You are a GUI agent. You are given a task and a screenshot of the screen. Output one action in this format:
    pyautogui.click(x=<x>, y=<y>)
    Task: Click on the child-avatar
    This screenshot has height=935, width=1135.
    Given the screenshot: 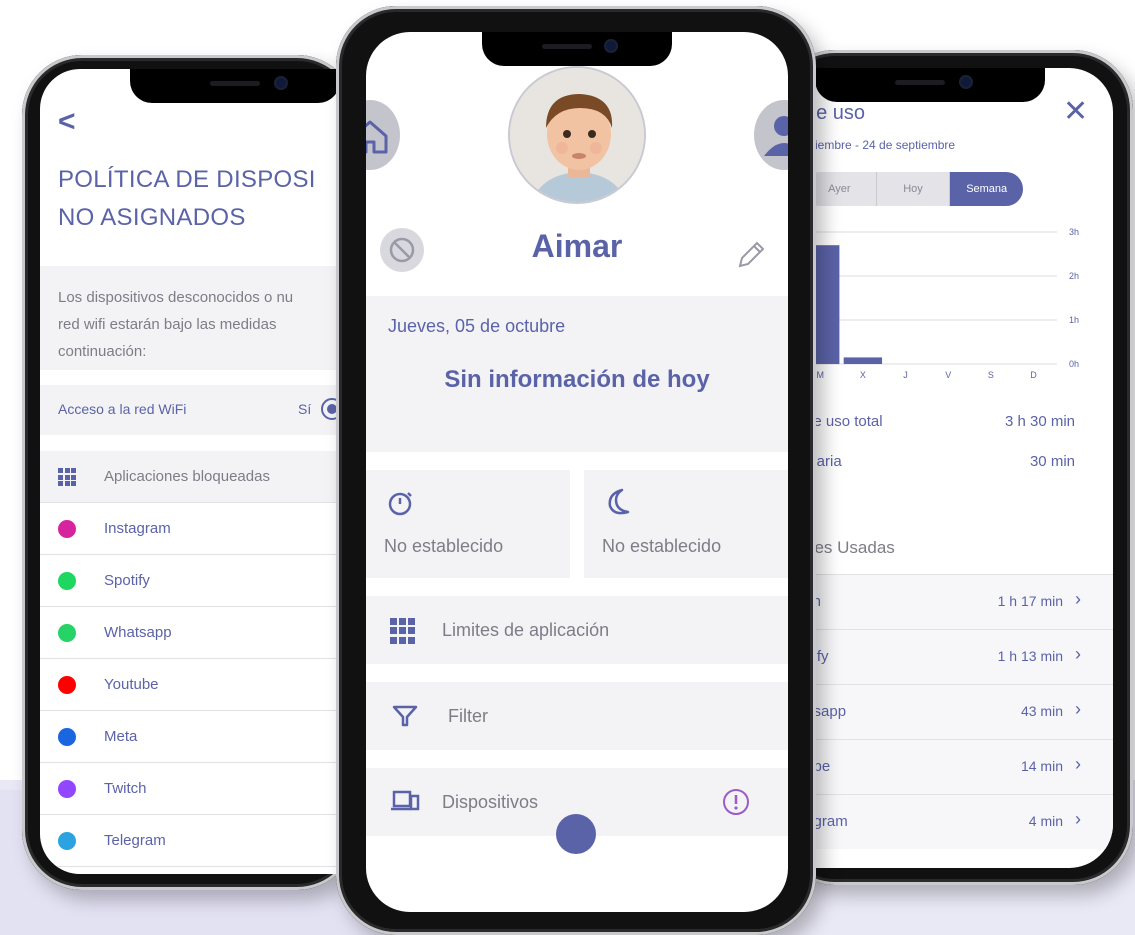 What is the action you would take?
    pyautogui.click(x=577, y=135)
    